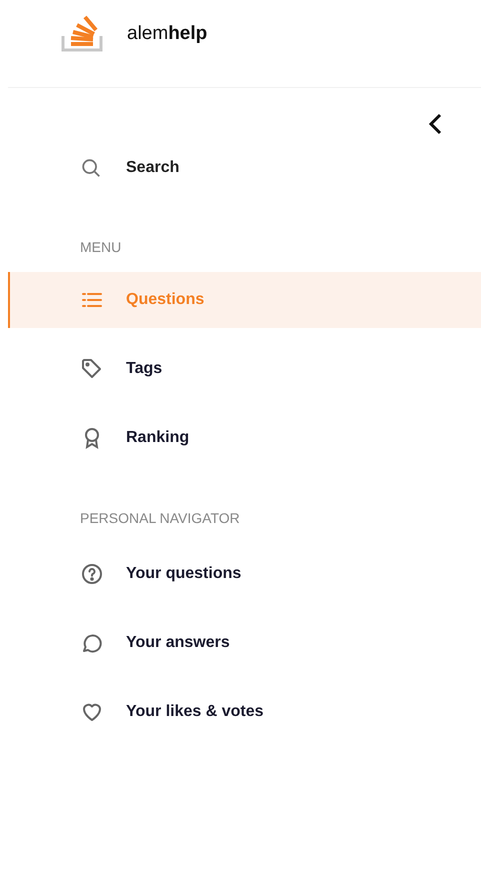 Image resolution: width=481 pixels, height=881 pixels. I want to click on nav-item: Your questions, so click(244, 574).